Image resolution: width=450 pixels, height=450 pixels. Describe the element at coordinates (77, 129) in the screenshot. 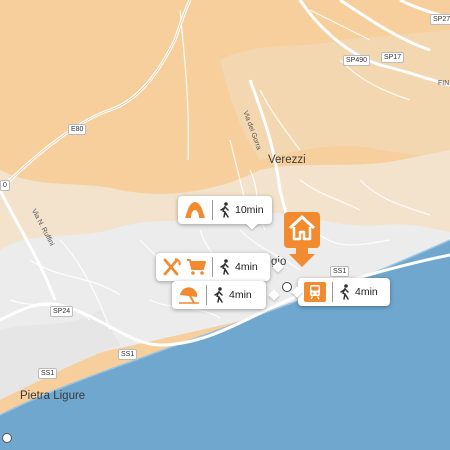

I see `shield-e80: E80` at that location.